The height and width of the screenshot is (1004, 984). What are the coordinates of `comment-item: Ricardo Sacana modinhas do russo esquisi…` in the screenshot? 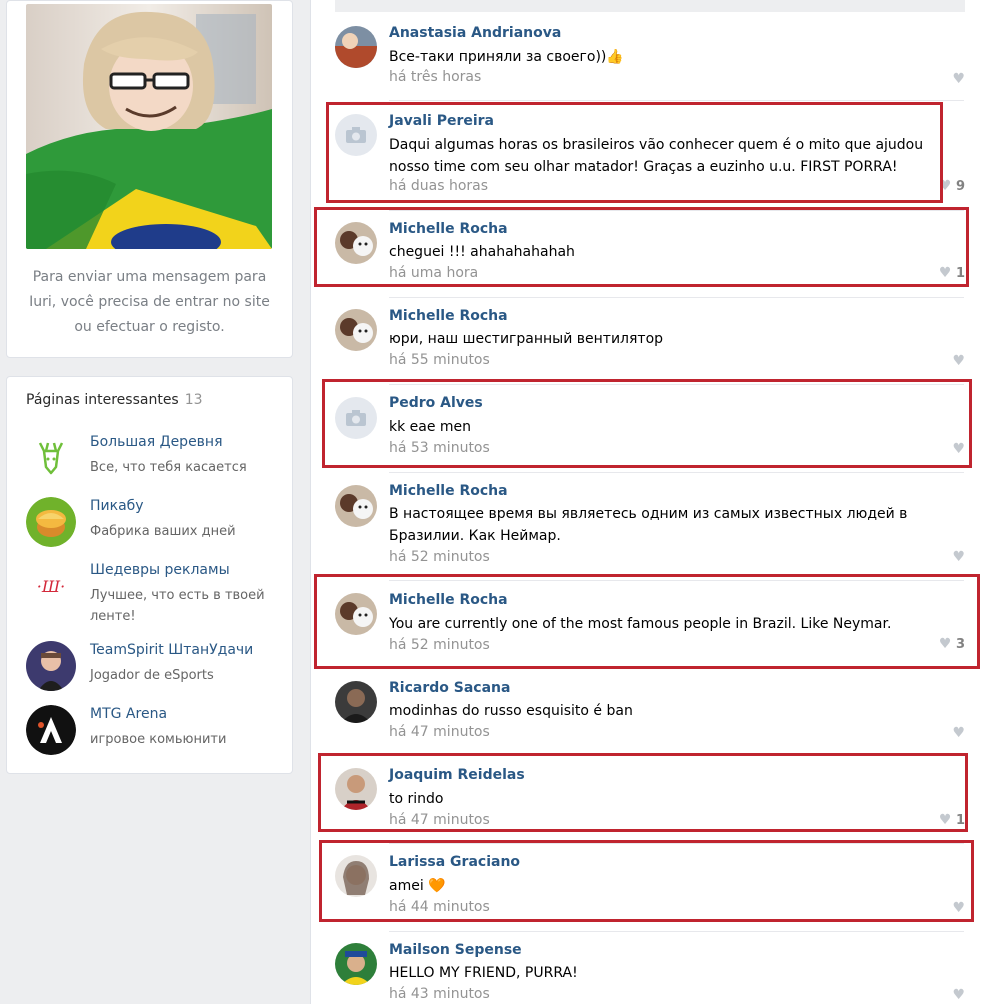 It's located at (647, 711).